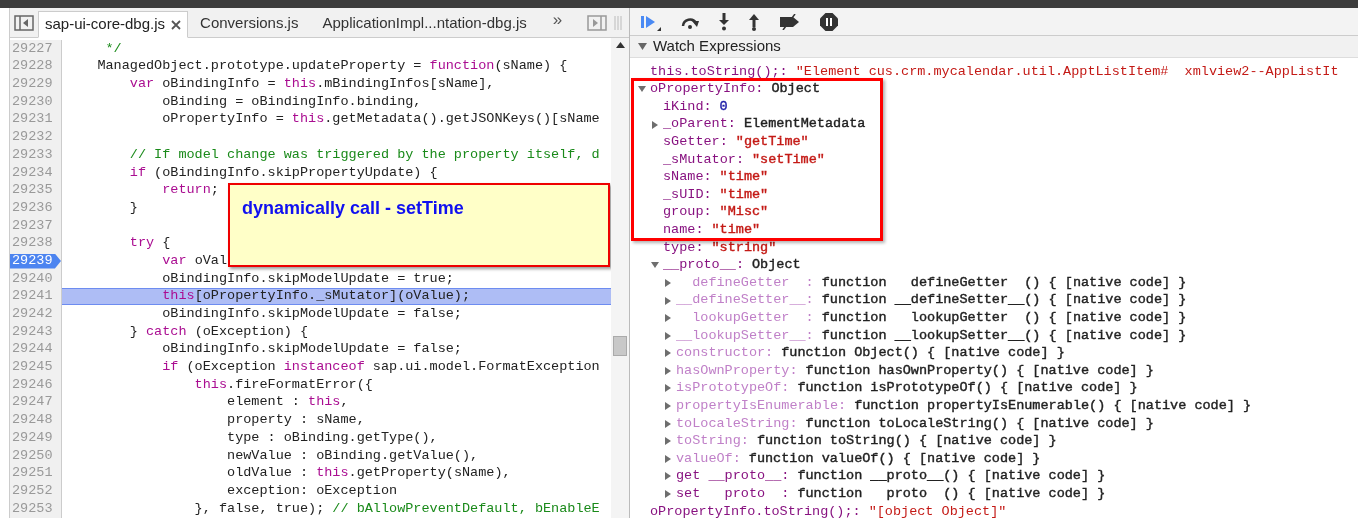 This screenshot has width=1358, height=518. What do you see at coordinates (1004, 318) in the screenshot?
I see `property-value: function lookupGetter () { [native code] }` at bounding box center [1004, 318].